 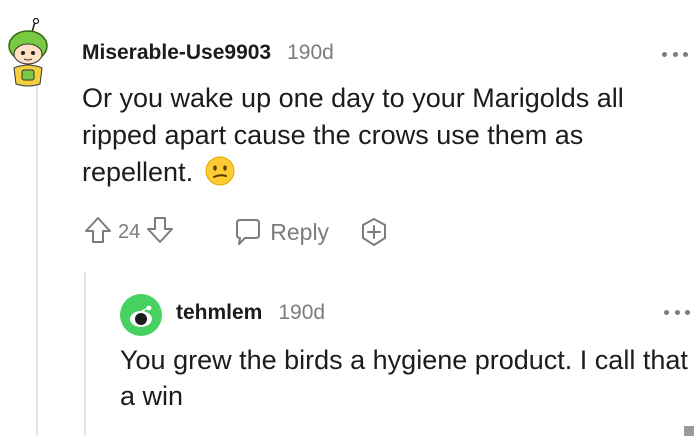 I want to click on reply-button: Reply, so click(x=280, y=232).